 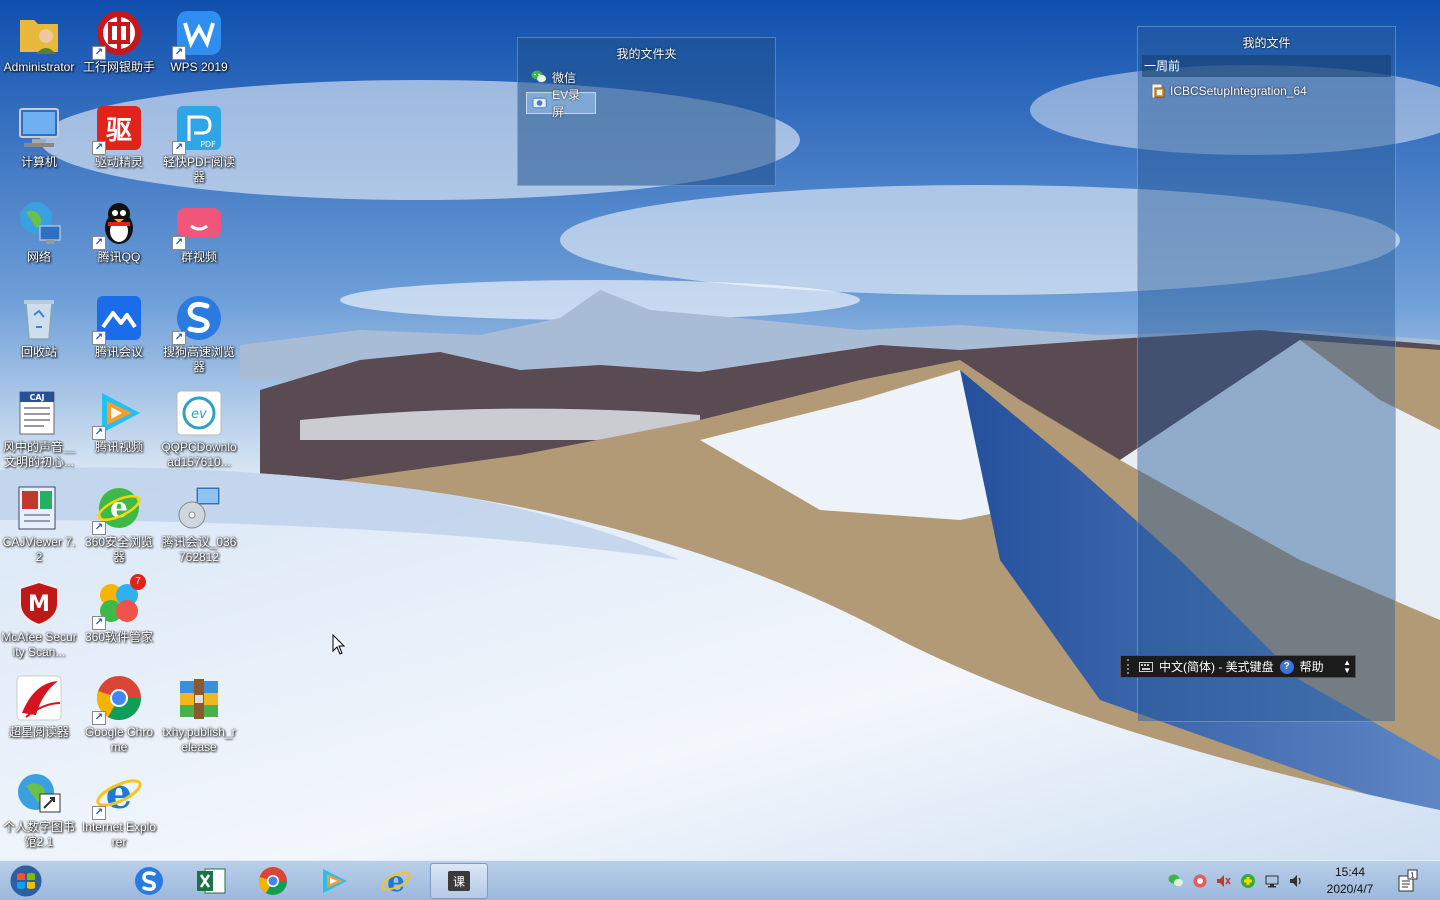 What do you see at coordinates (1200, 881) in the screenshot?
I see `shield-security-icon` at bounding box center [1200, 881].